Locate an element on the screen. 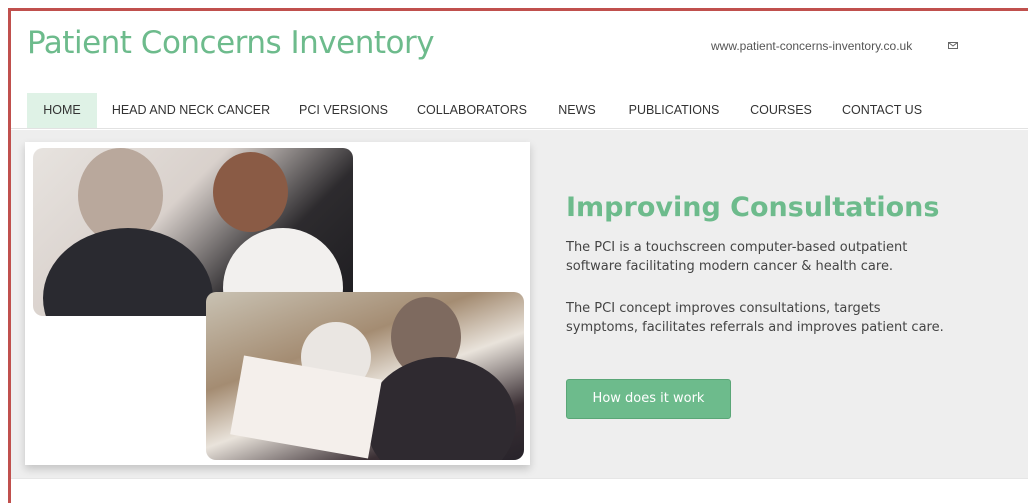 This screenshot has width=1028, height=503. nav-item-collaborators: COLLABORATORS is located at coordinates (472, 110).